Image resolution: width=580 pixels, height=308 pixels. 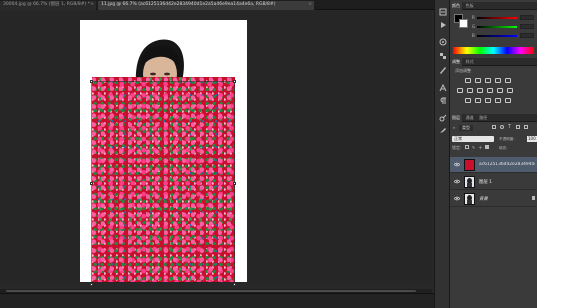 What do you see at coordinates (498, 80) in the screenshot?
I see `exposure-icon` at bounding box center [498, 80].